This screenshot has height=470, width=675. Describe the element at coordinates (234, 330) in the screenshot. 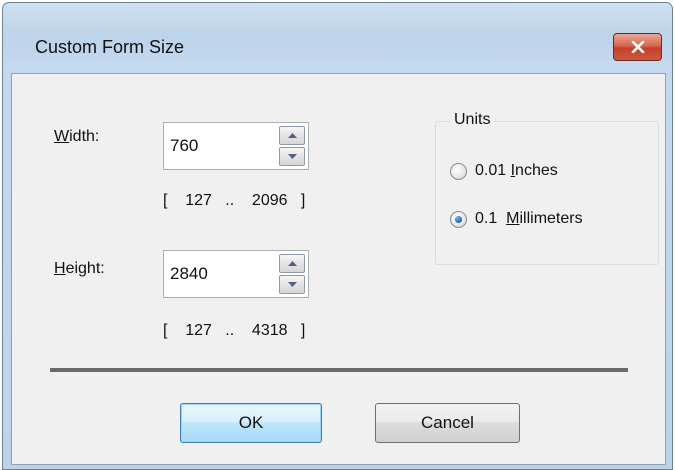

I see `height-range-text: [ 127 .. 4318 ]` at that location.